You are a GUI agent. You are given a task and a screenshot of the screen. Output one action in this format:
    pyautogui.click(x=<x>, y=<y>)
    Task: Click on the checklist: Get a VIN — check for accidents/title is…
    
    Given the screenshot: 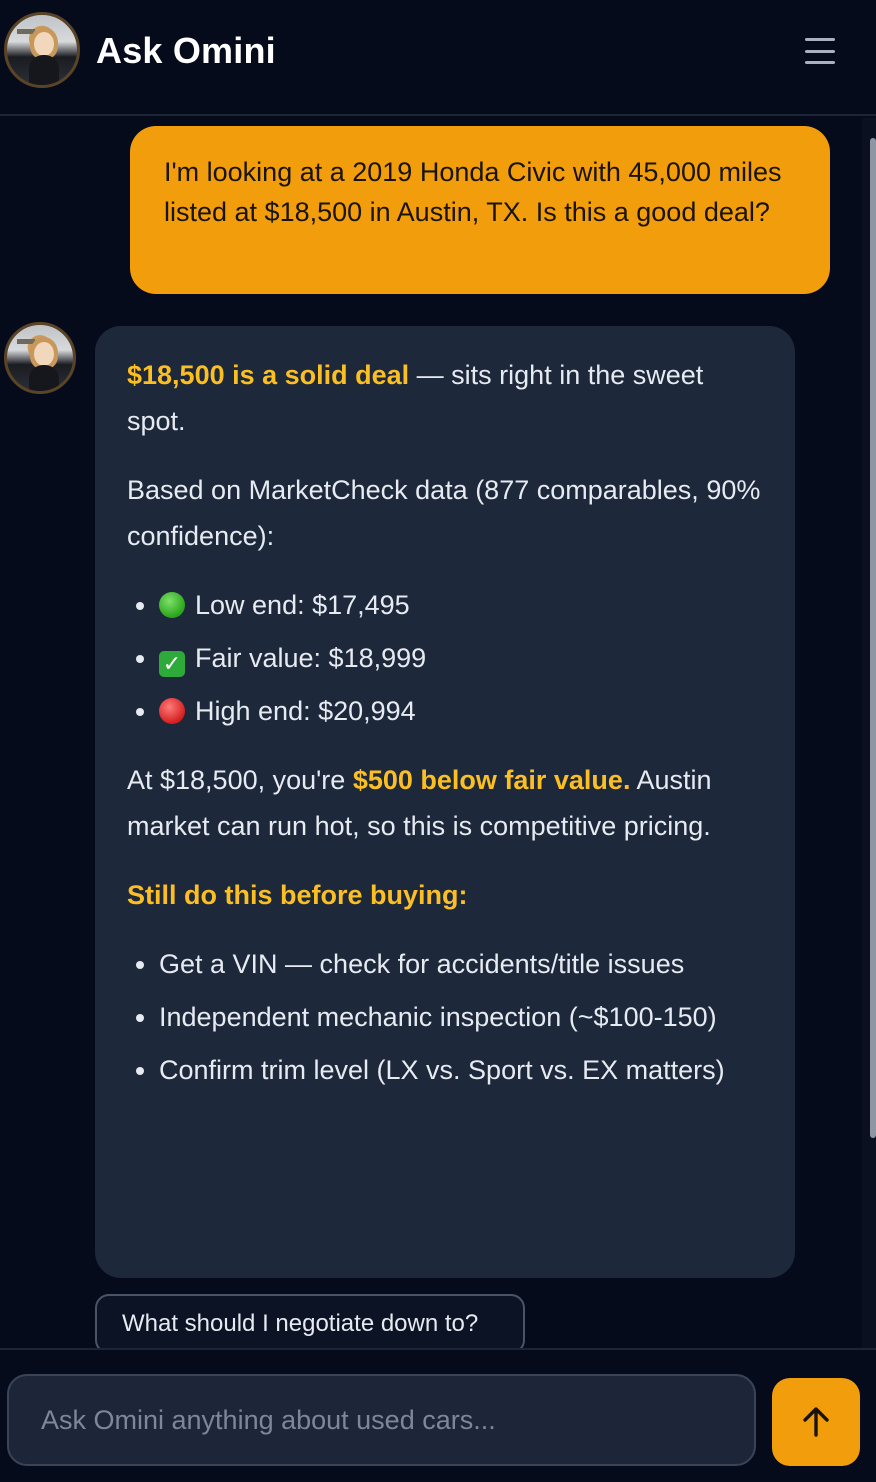 What is the action you would take?
    pyautogui.click(x=445, y=1017)
    